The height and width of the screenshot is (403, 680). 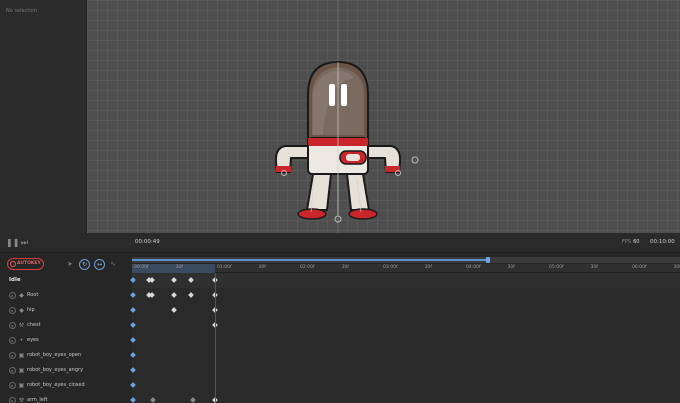 I want to click on step-end-icon: ⏭, so click(x=24, y=242).